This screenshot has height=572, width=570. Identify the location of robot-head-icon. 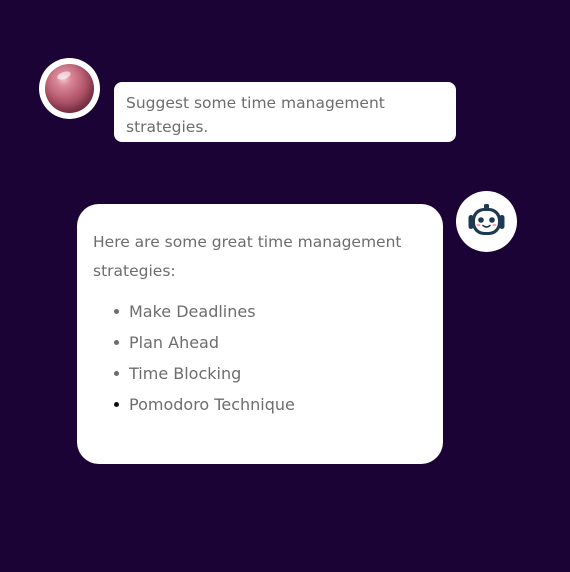
(486, 219).